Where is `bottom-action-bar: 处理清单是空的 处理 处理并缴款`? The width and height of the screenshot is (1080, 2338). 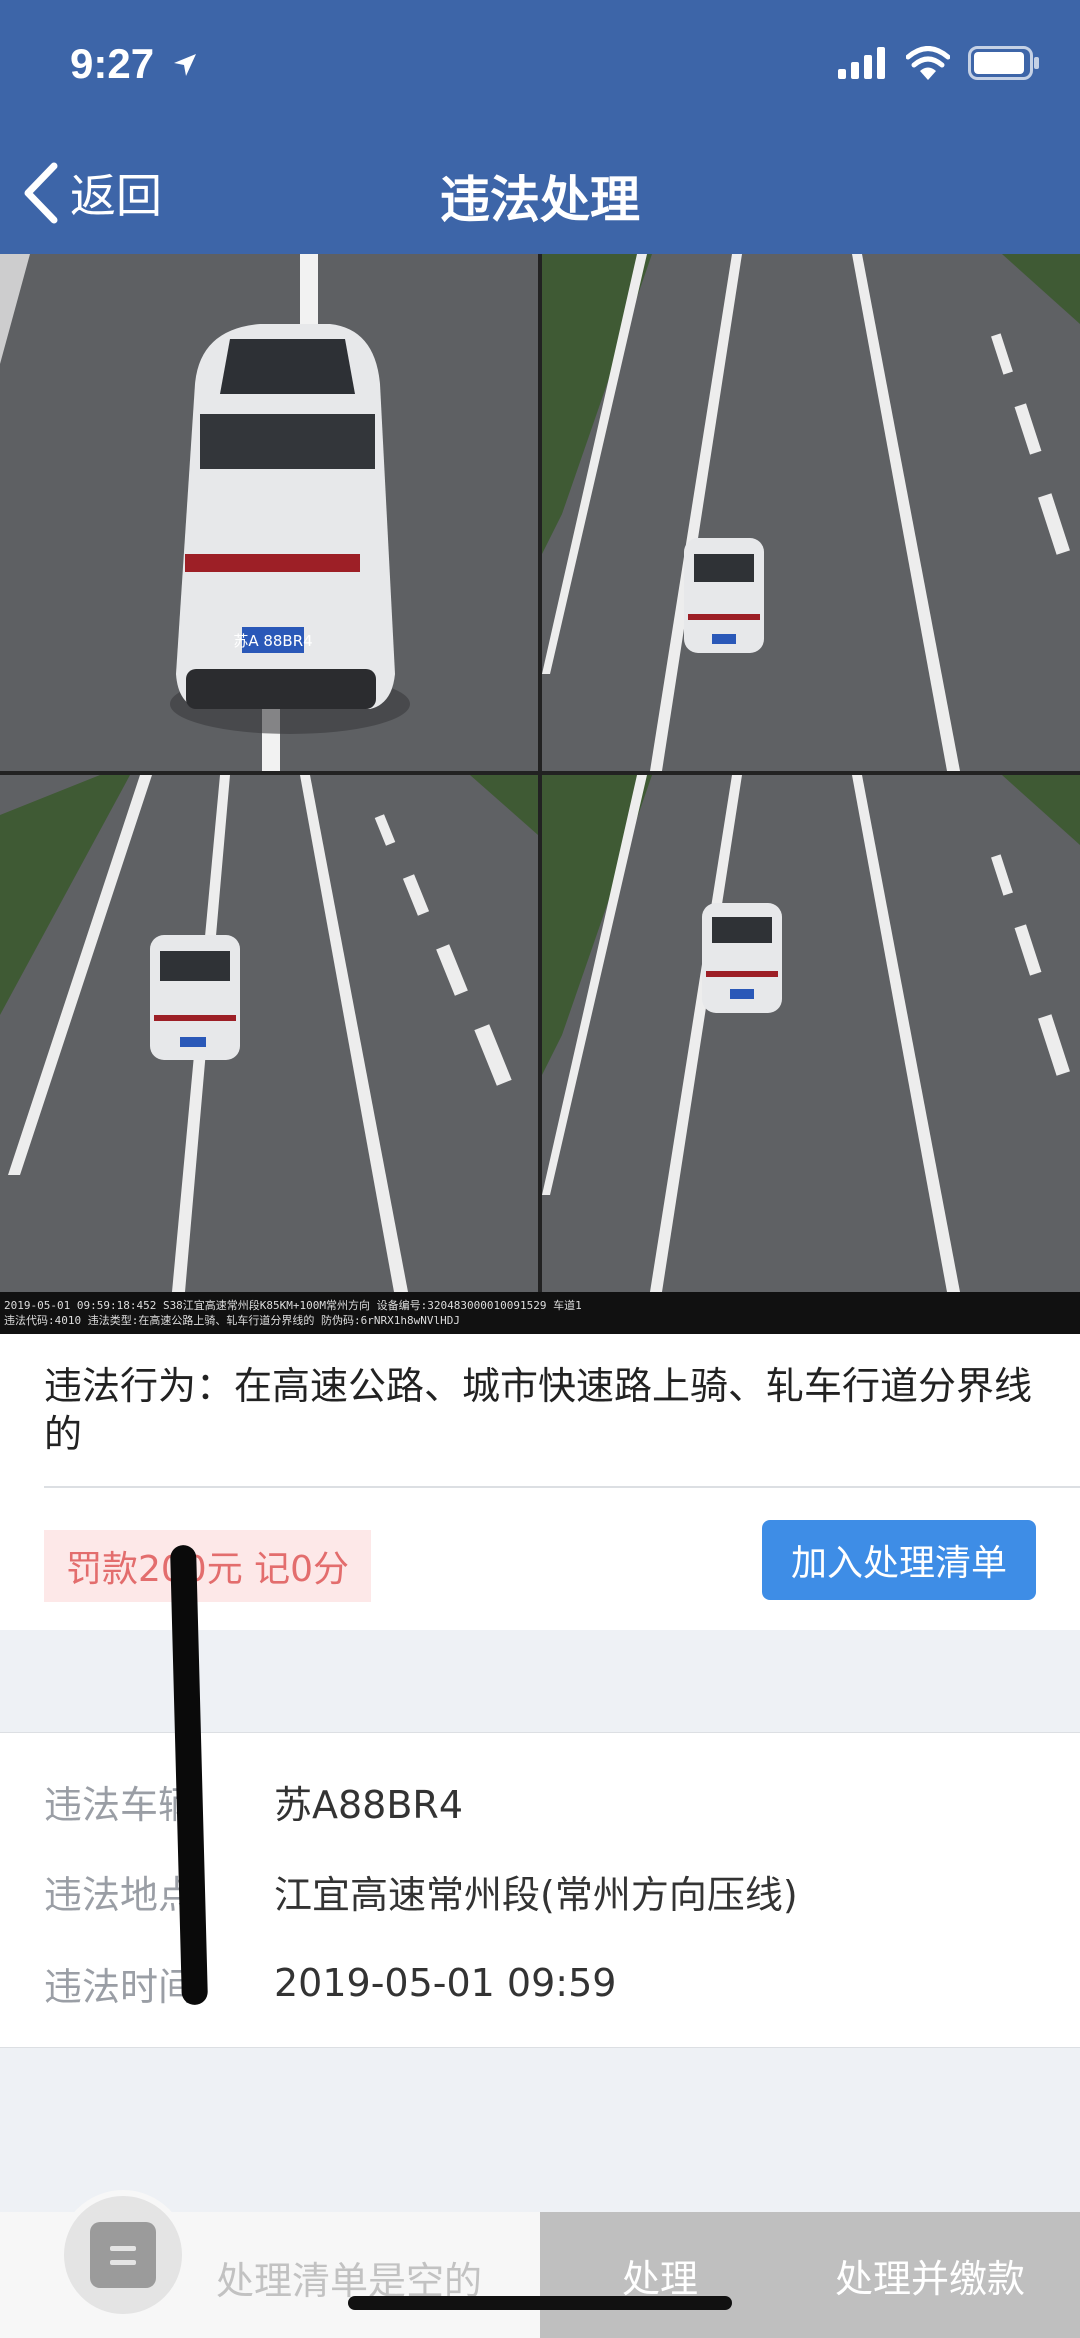 bottom-action-bar: 处理清单是空的 处理 处理并缴款 is located at coordinates (540, 2264).